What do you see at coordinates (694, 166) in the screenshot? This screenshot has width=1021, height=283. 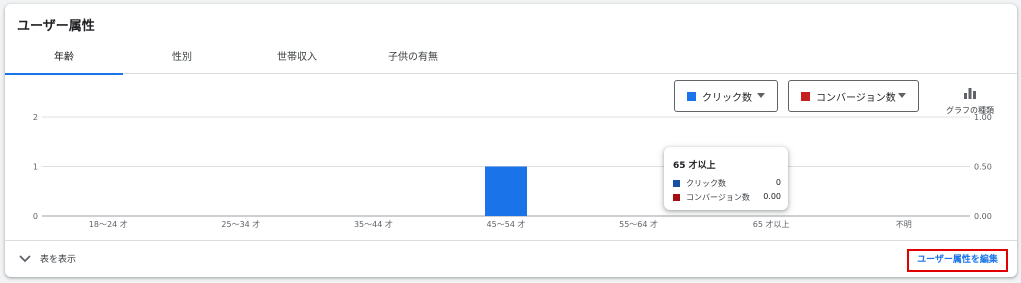 I see `tooltip-title: 65 才以上` at bounding box center [694, 166].